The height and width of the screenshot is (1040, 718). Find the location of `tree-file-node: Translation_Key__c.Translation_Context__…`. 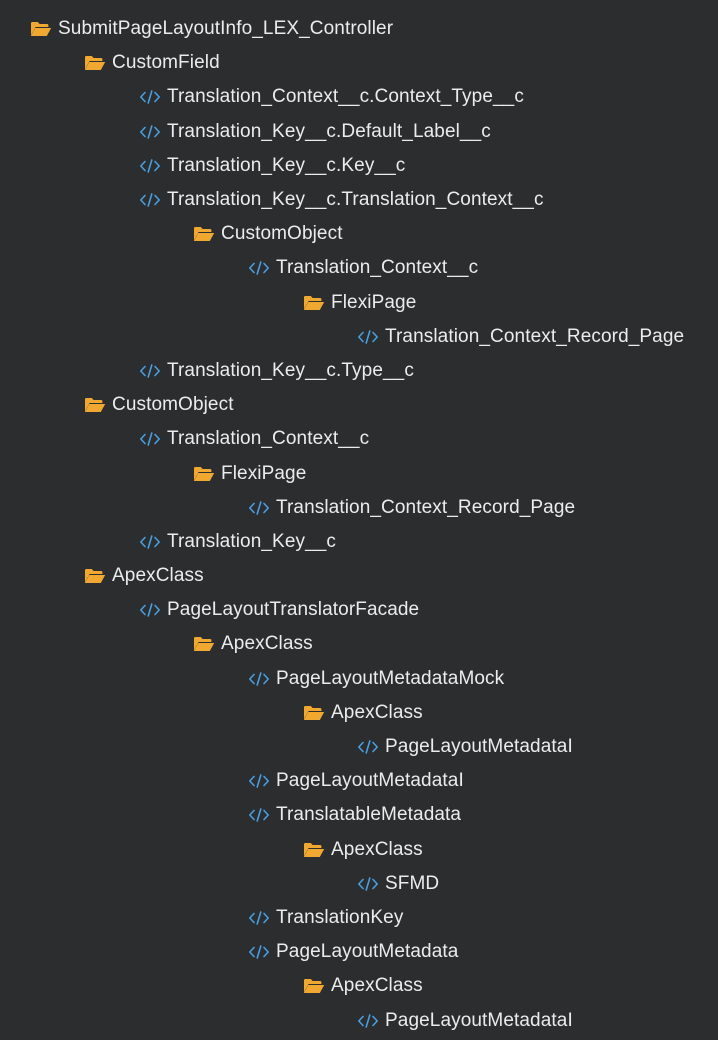

tree-file-node: Translation_Key__c.Translation_Context__… is located at coordinates (359, 200).